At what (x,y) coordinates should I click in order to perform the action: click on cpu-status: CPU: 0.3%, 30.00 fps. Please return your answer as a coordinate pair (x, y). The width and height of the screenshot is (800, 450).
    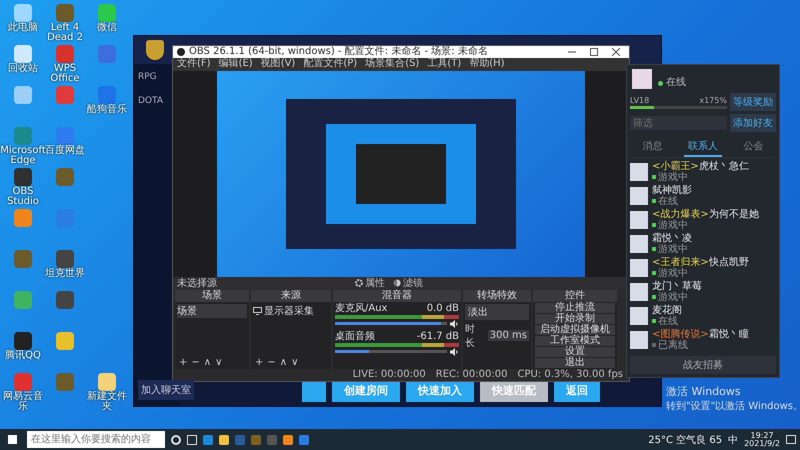
    Looking at the image, I should click on (570, 374).